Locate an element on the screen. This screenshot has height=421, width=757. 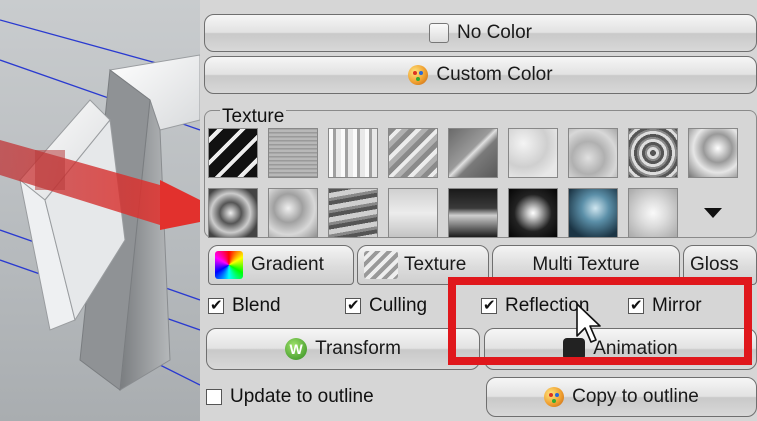
update-to-outline-checkbox is located at coordinates (214, 397).